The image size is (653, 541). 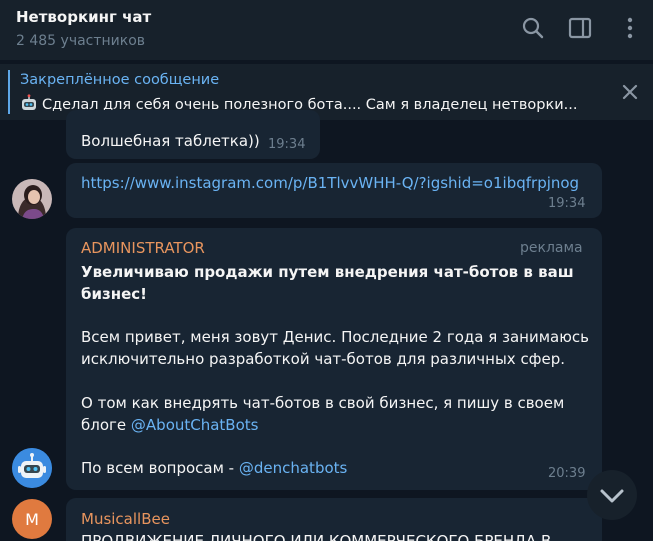 What do you see at coordinates (125, 519) in the screenshot?
I see `sender-name: MusicallBee` at bounding box center [125, 519].